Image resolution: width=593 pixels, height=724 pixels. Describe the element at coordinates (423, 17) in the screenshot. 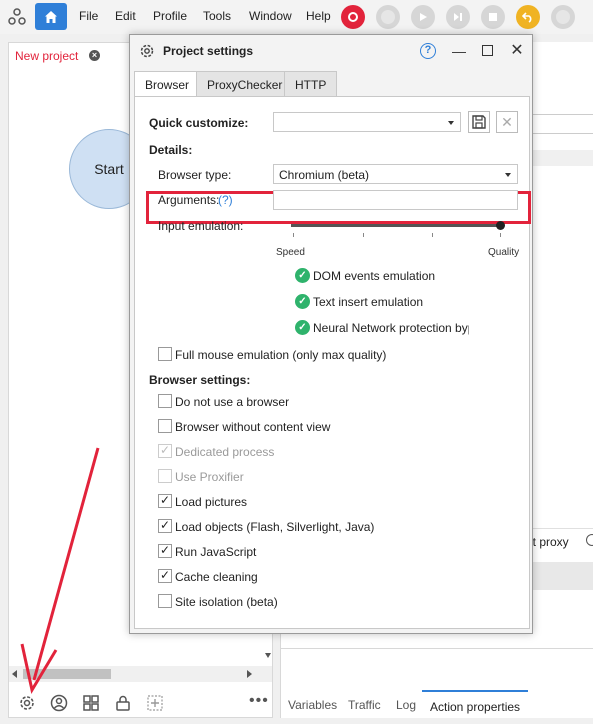

I see `play-button` at that location.